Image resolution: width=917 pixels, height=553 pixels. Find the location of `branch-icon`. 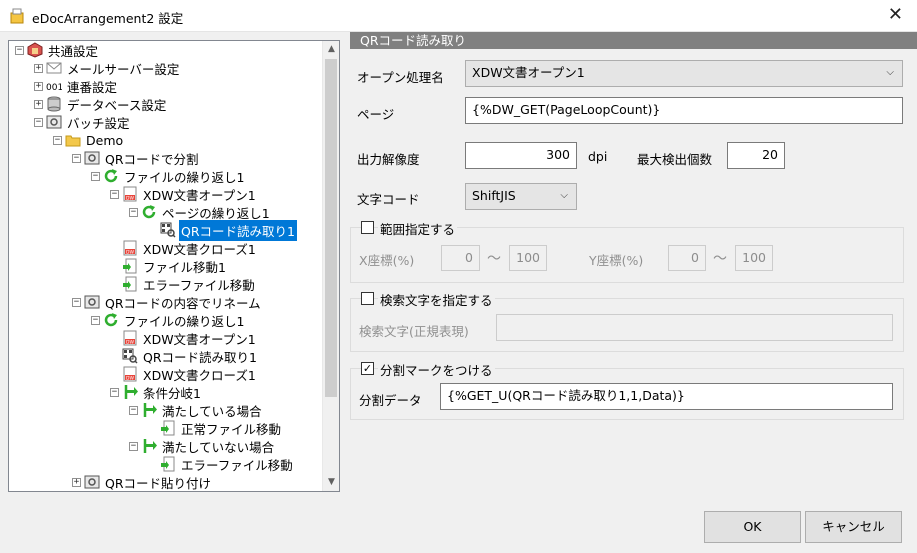

branch-icon is located at coordinates (150, 446).